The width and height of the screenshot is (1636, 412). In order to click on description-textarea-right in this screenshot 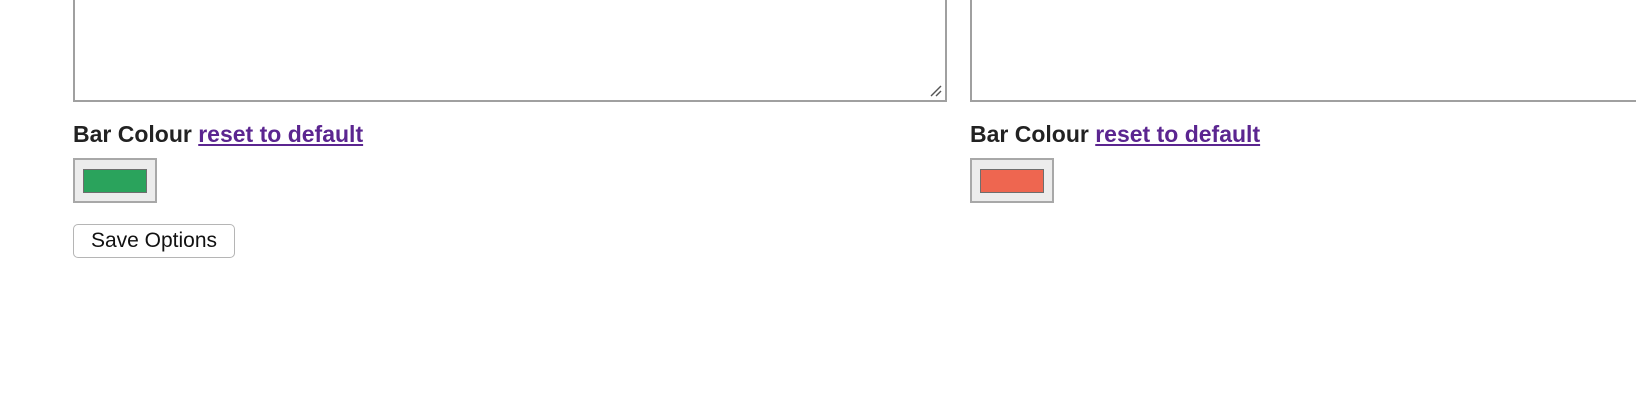, I will do `click(1303, 51)`.